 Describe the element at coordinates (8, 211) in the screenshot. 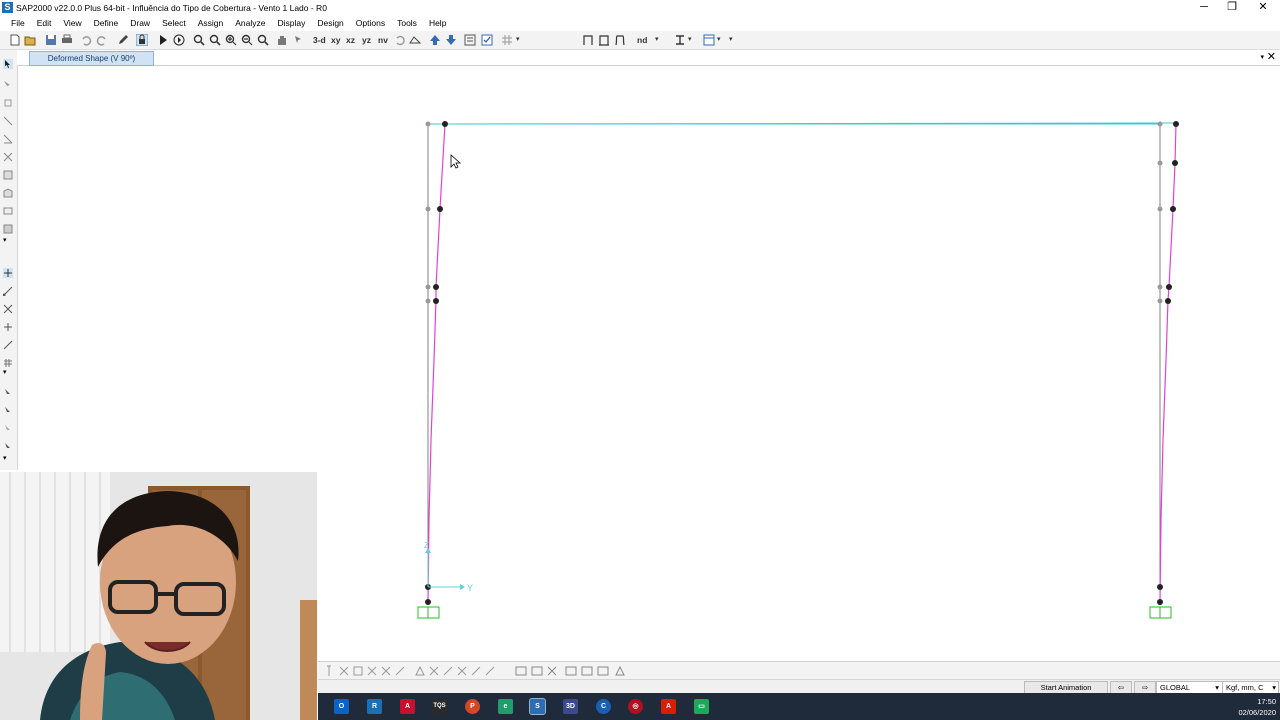

I see `draw-rect-area-icon` at that location.